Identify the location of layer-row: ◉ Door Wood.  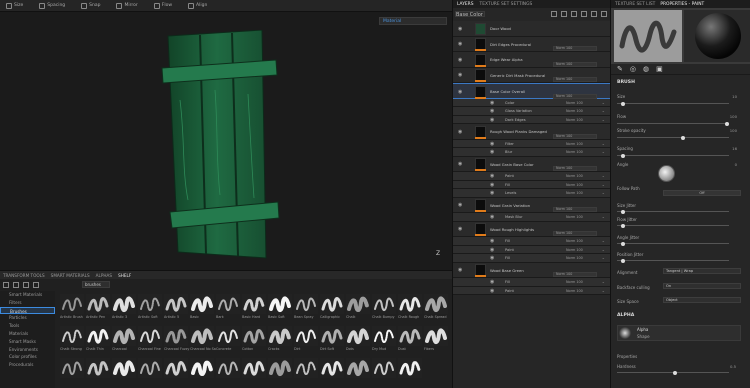
(532, 29).